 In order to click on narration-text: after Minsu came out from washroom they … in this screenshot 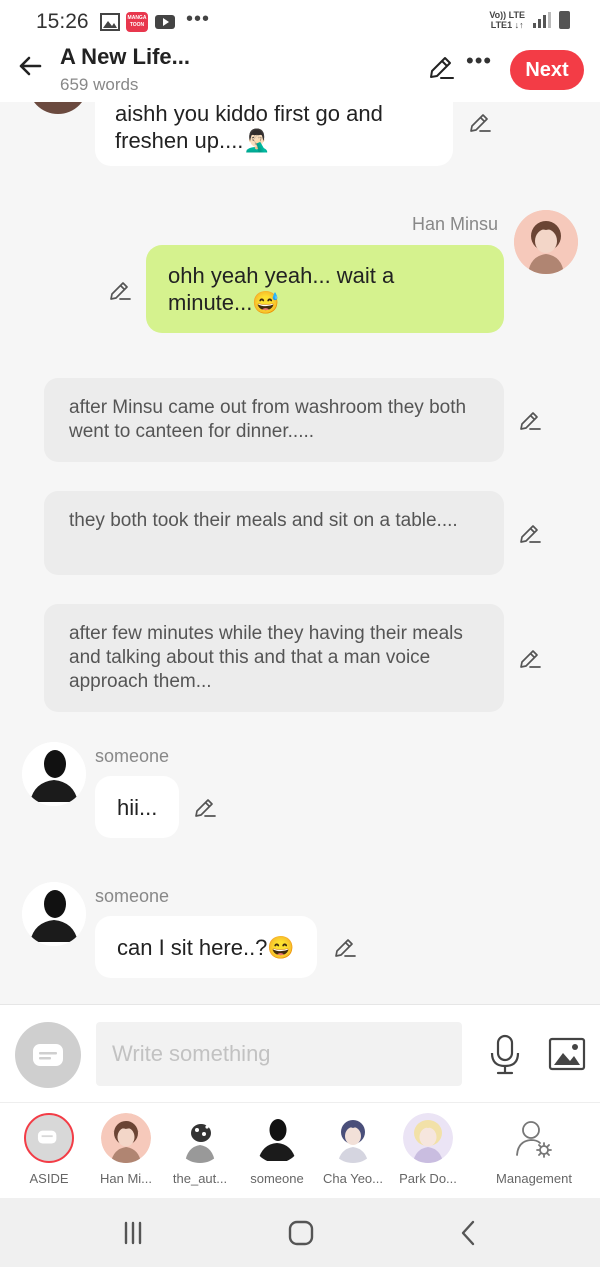, I will do `click(268, 419)`.